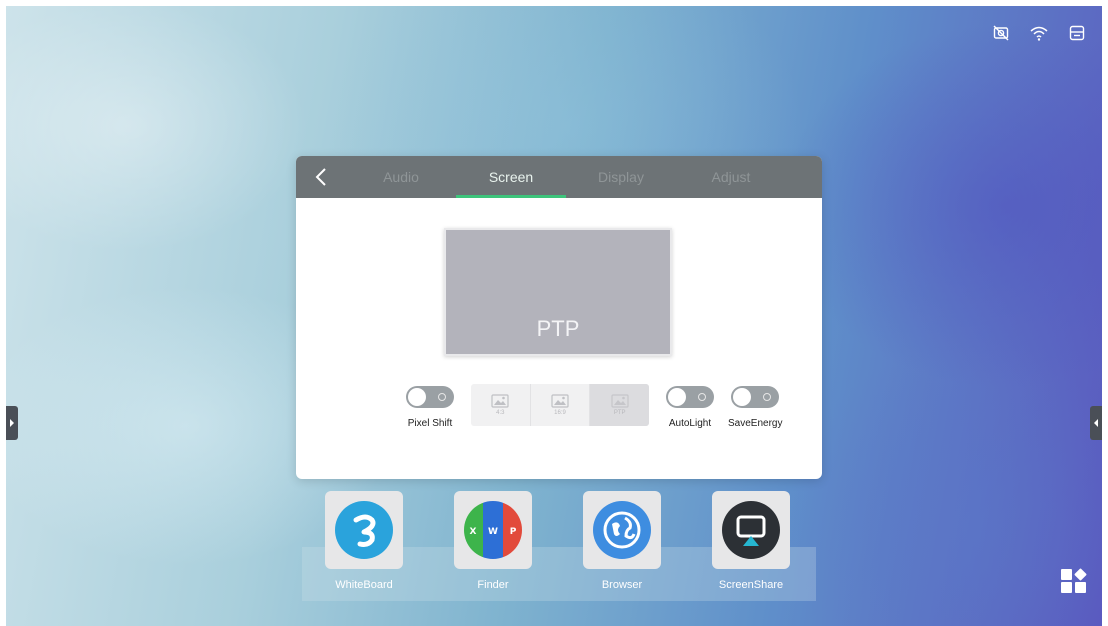 This screenshot has width=1108, height=626. Describe the element at coordinates (511, 177) in the screenshot. I see `tab-screen: Screen` at that location.